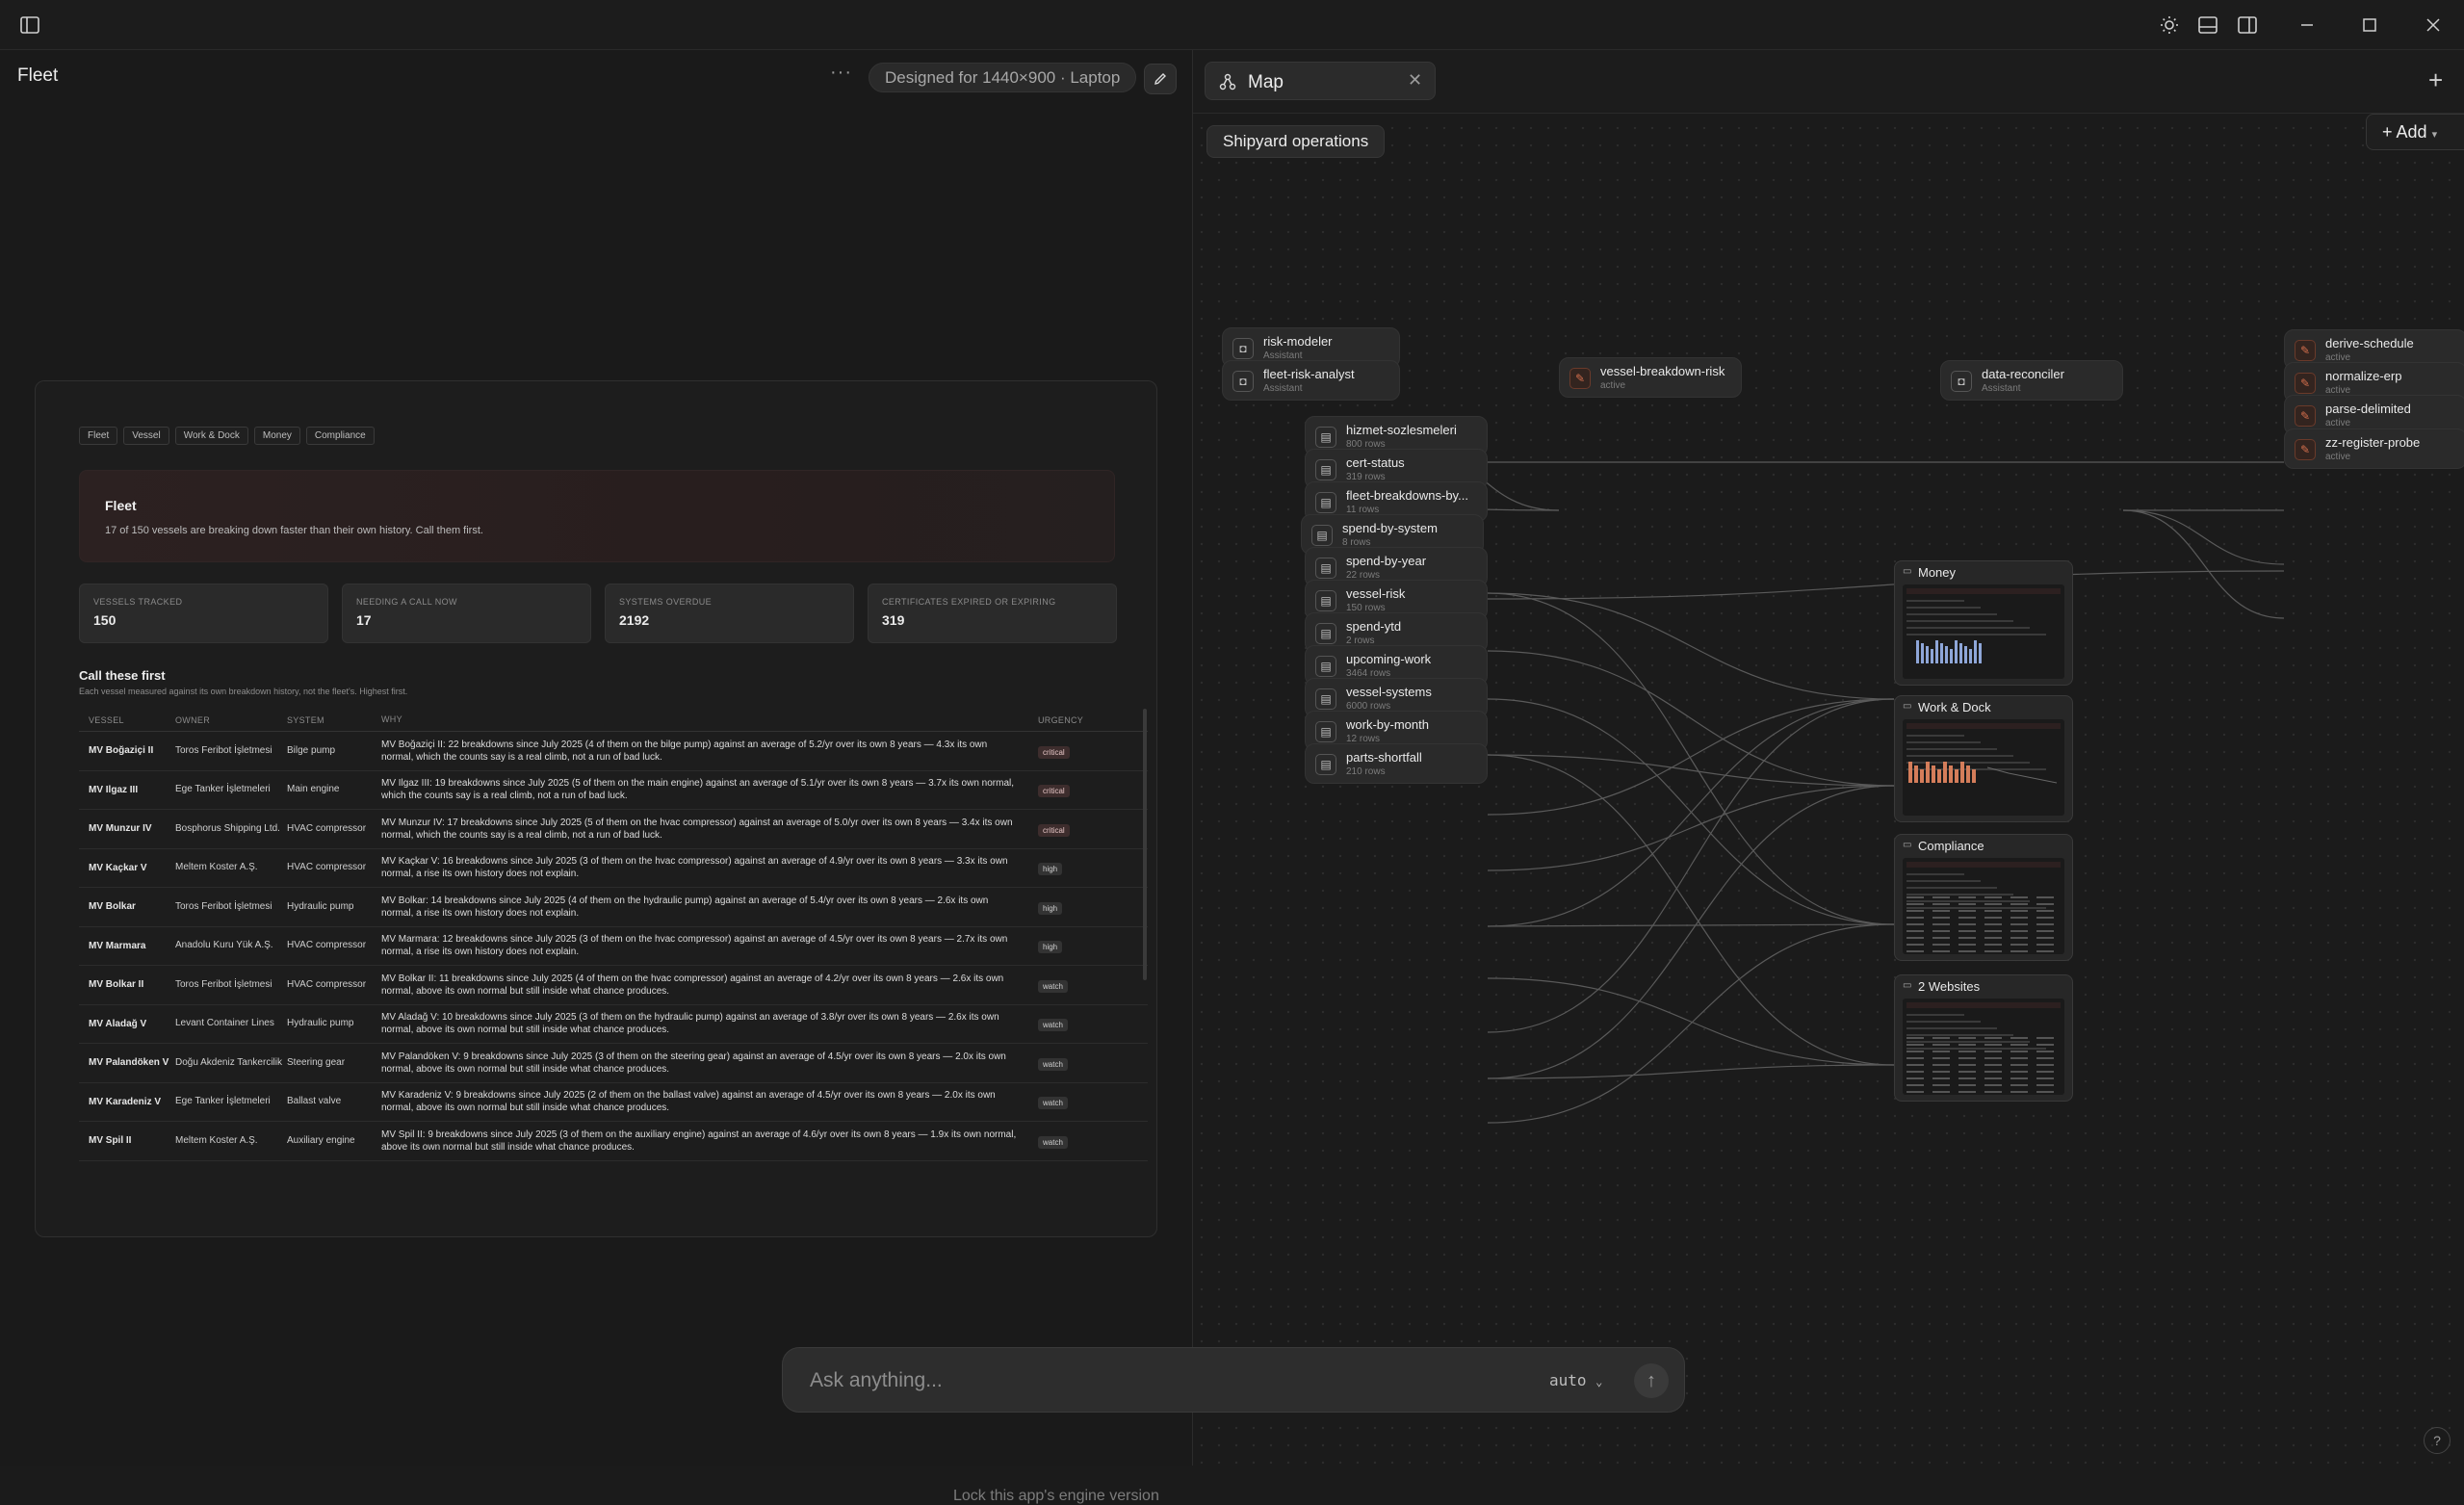 The width and height of the screenshot is (2464, 1505). What do you see at coordinates (2373, 443) in the screenshot?
I see `node-name: zz-register-probe` at bounding box center [2373, 443].